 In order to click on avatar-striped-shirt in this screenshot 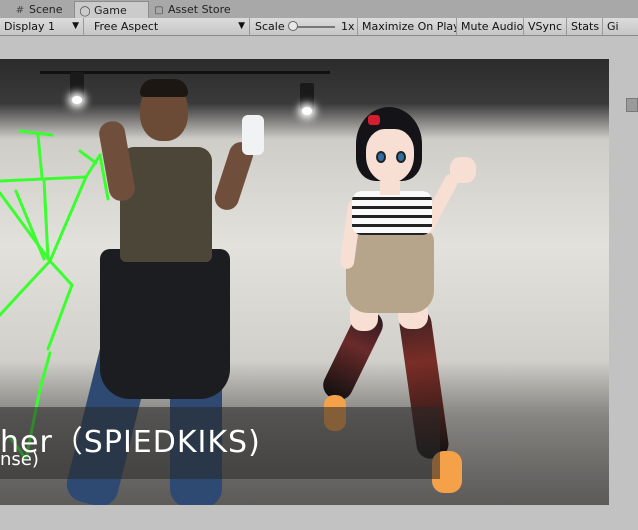, I will do `click(392, 213)`.